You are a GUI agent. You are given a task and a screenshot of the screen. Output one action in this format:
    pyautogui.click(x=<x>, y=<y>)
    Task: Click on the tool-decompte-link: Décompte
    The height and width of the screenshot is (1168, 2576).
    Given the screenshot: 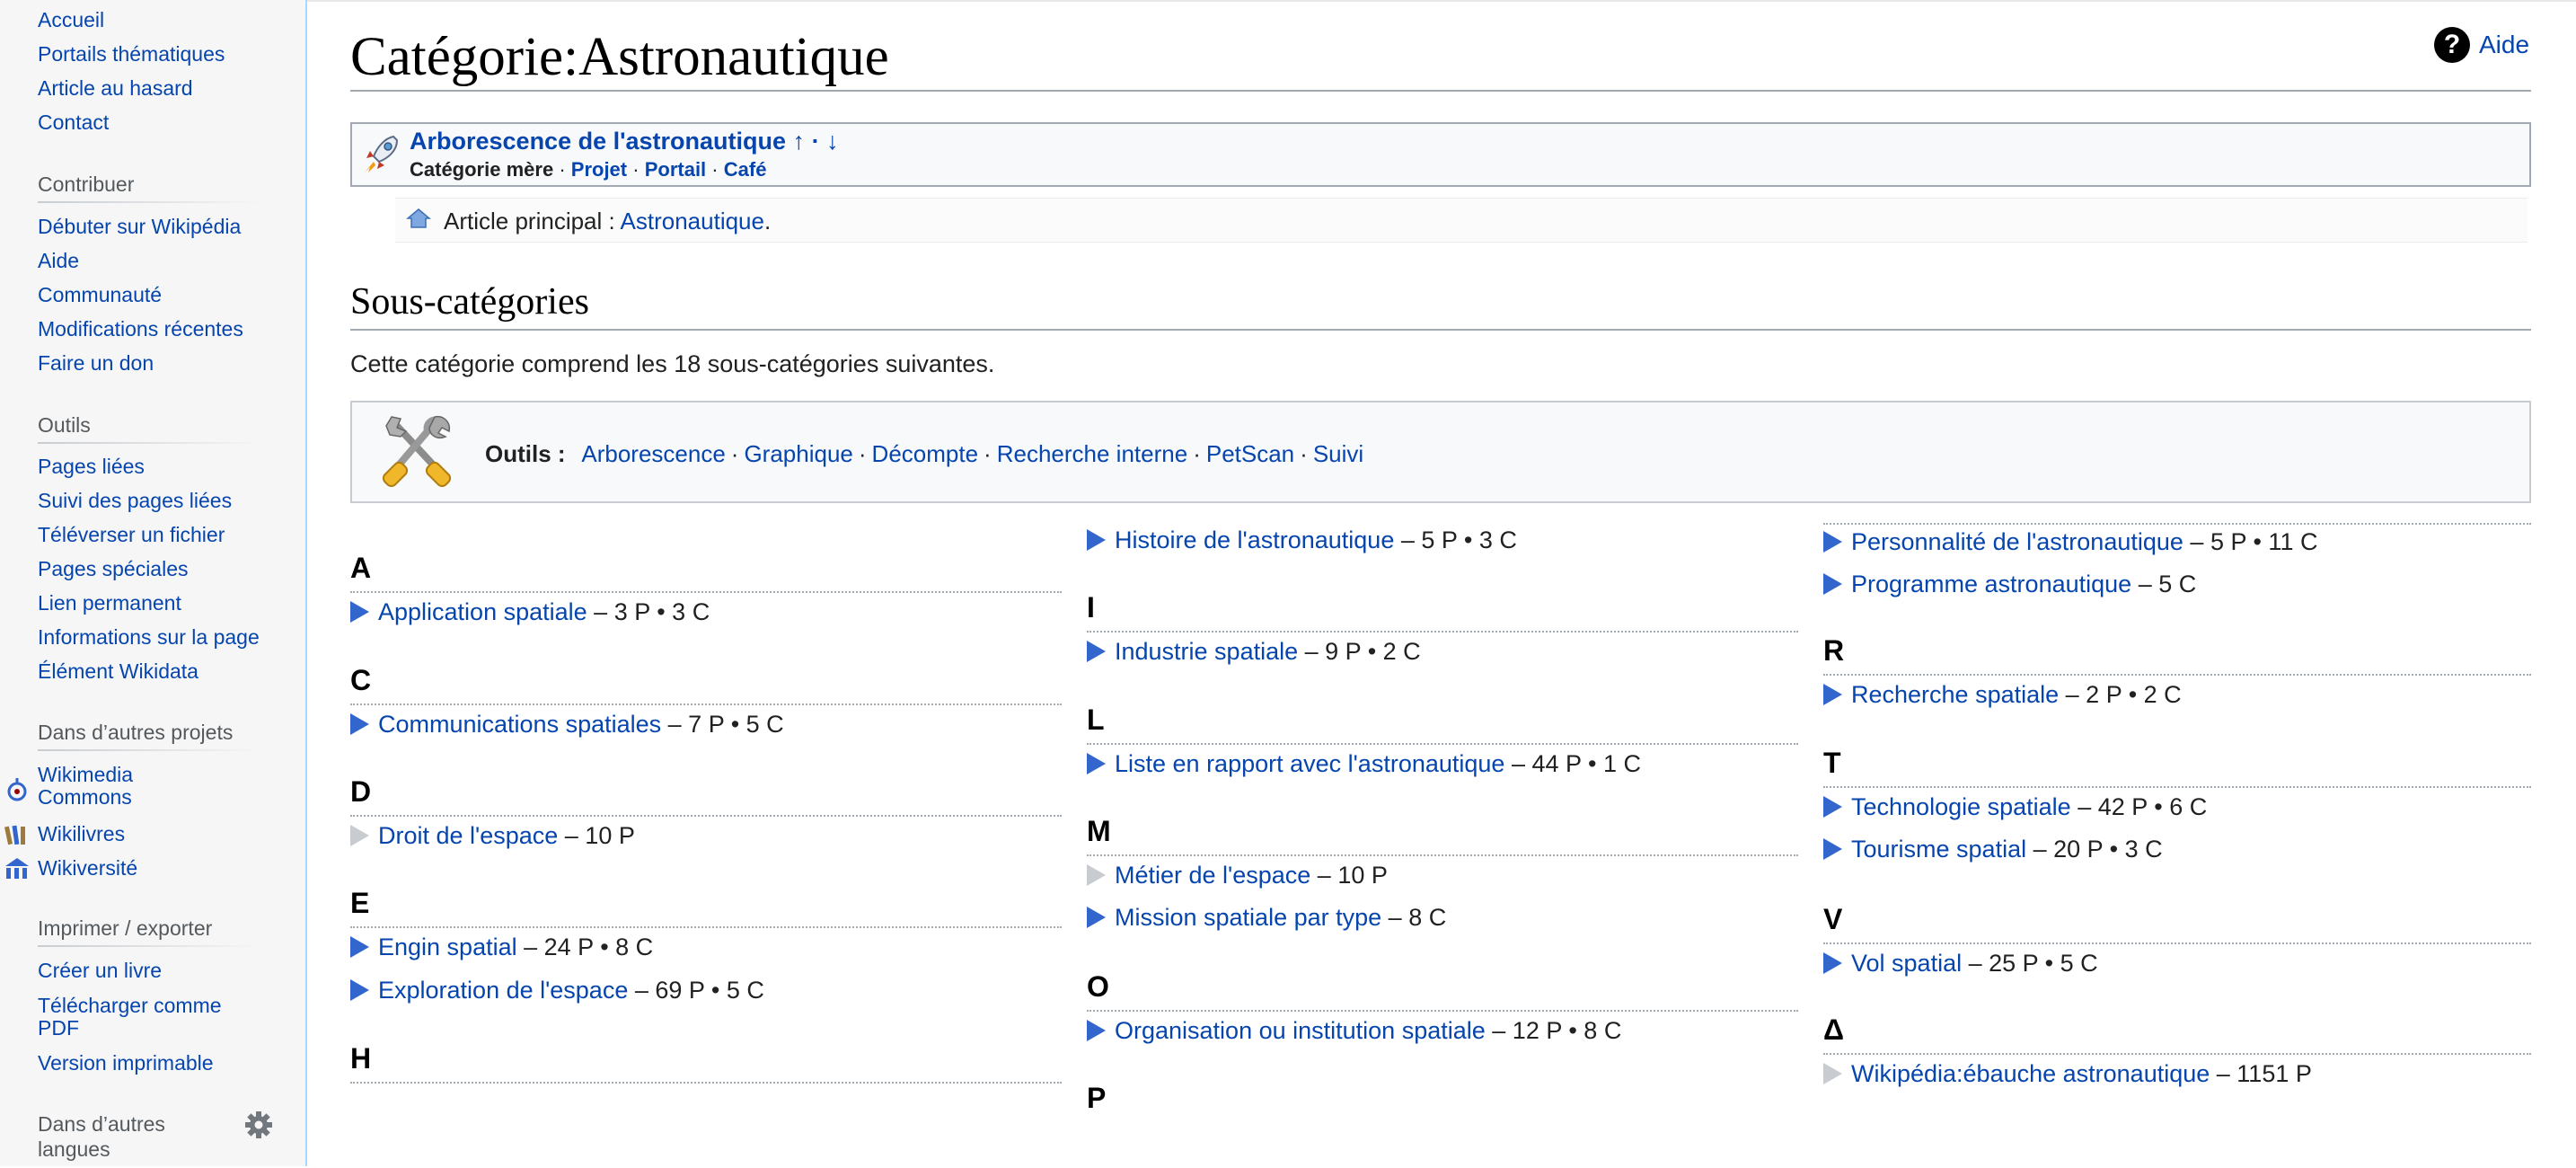 What is the action you would take?
    pyautogui.click(x=925, y=453)
    